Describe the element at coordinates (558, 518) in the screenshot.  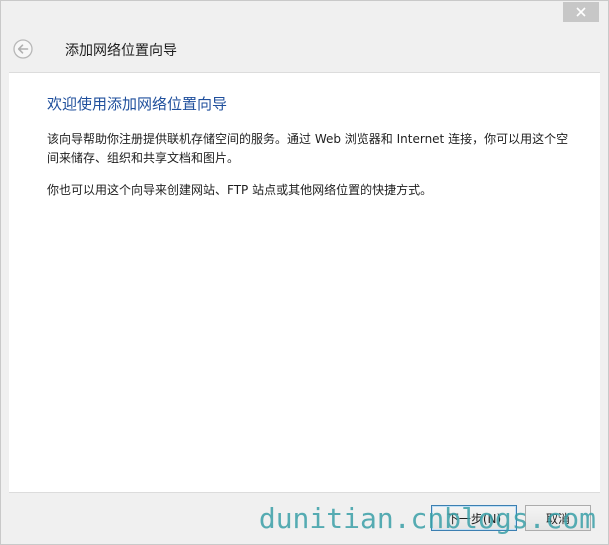
I see `cancel-button: 取消` at that location.